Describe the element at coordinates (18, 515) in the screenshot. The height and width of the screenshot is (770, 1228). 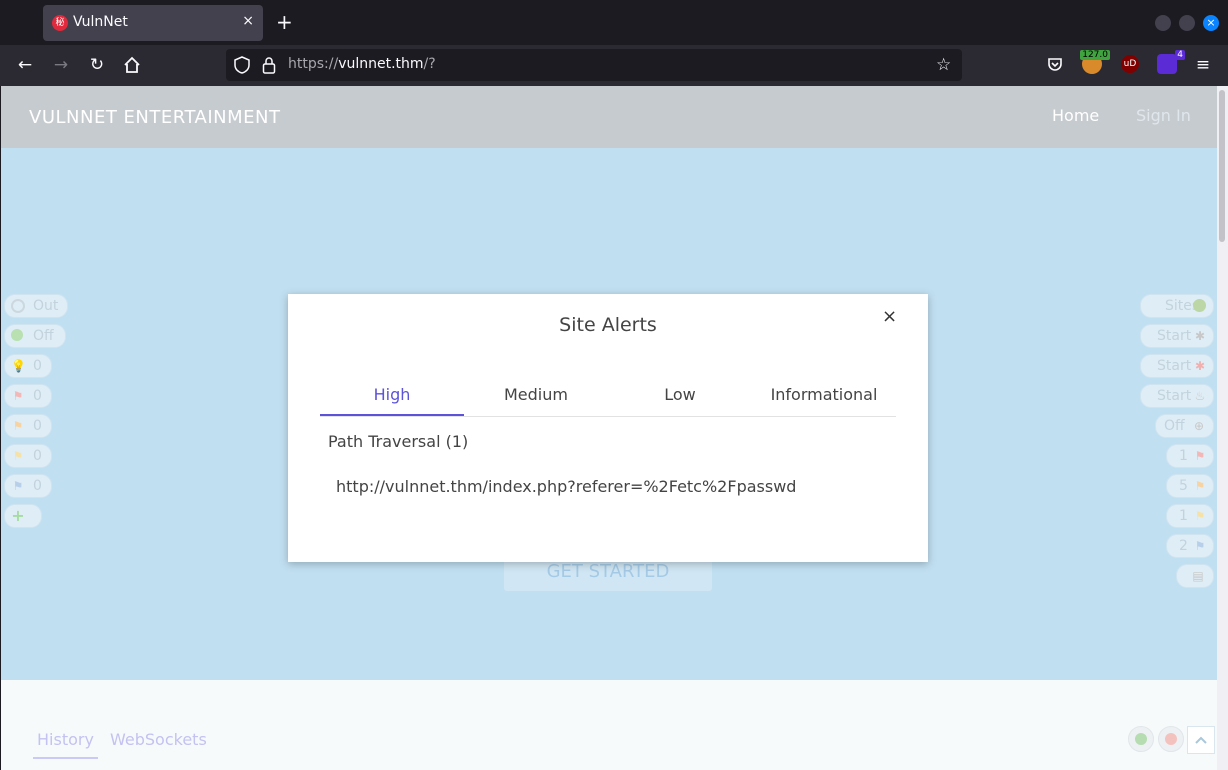
I see `plus-icon: +` at that location.